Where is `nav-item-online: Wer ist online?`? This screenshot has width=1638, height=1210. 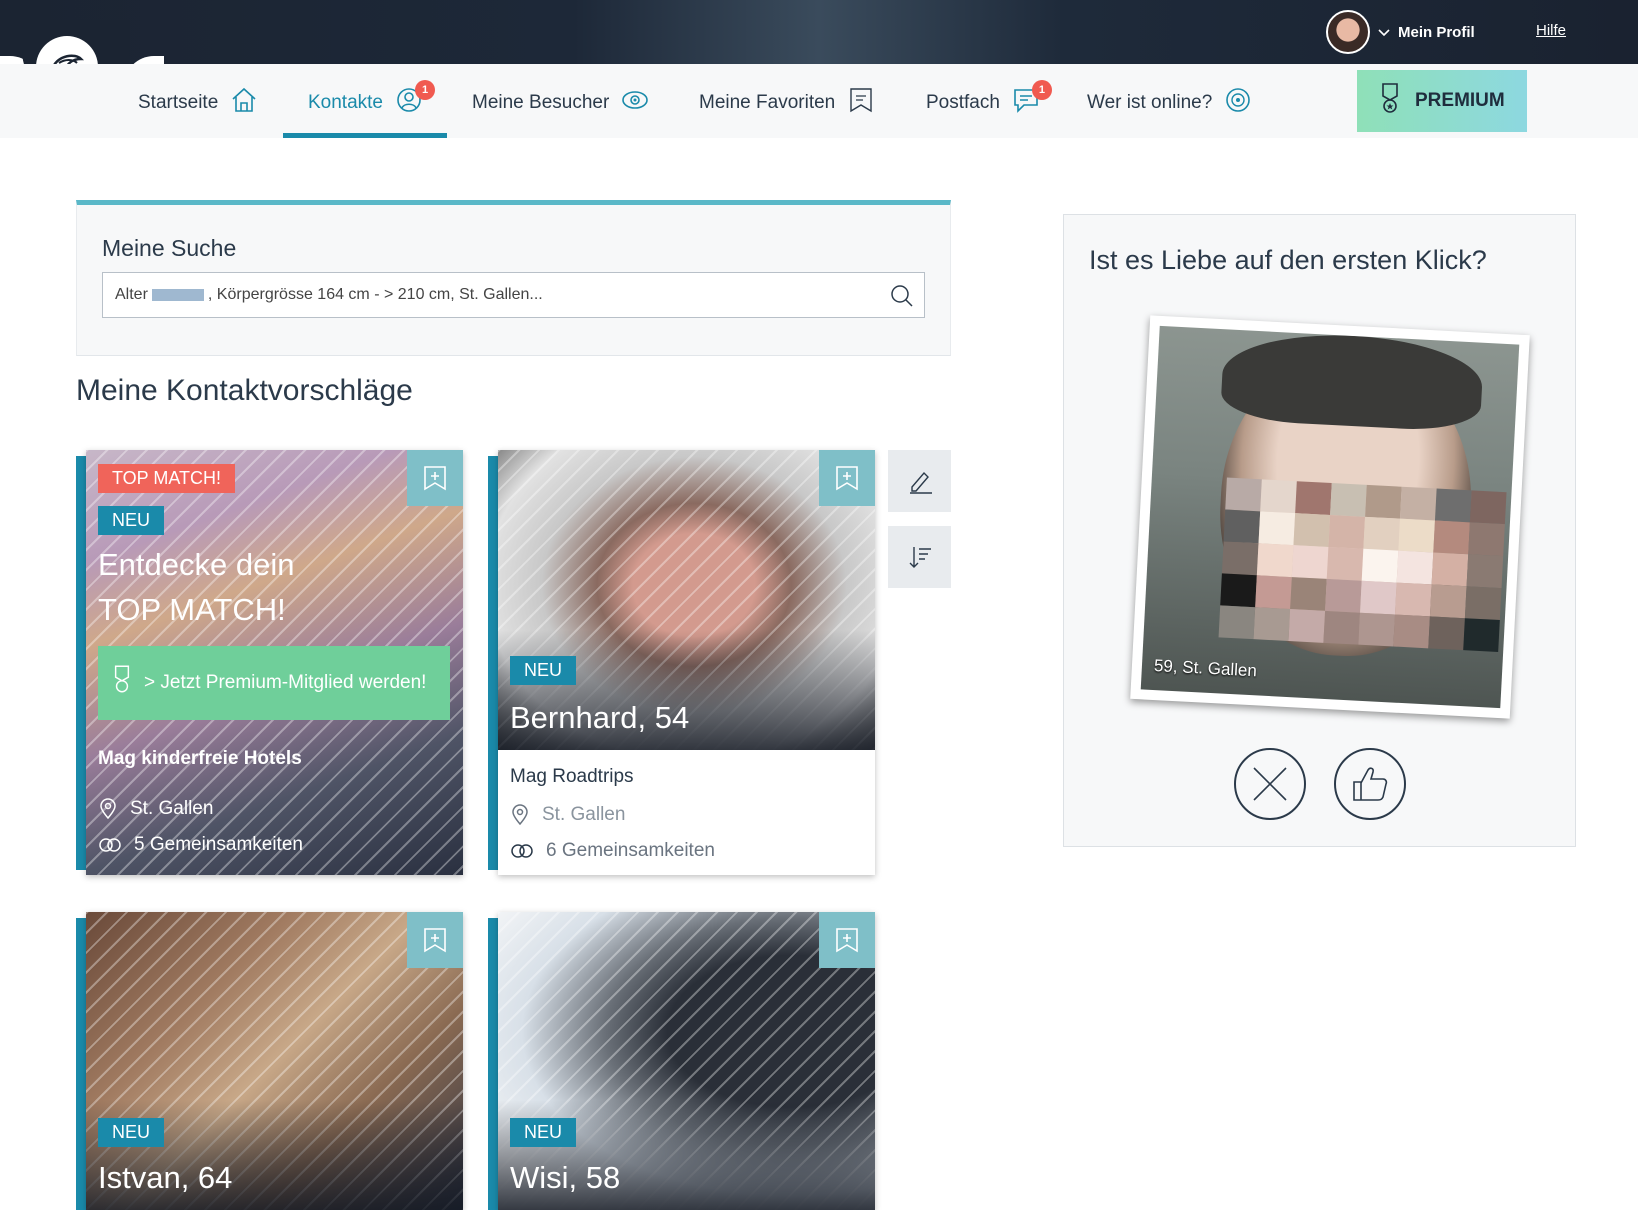
nav-item-online: Wer ist online? is located at coordinates (1169, 113).